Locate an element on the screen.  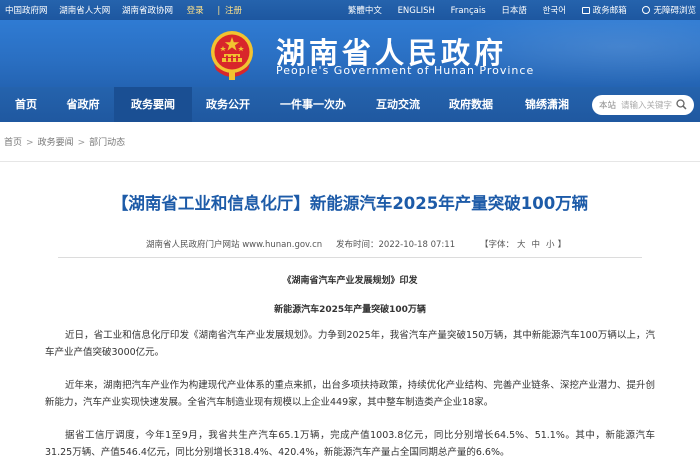
gov-mail-link: 政务邮箱 is located at coordinates (604, 11).